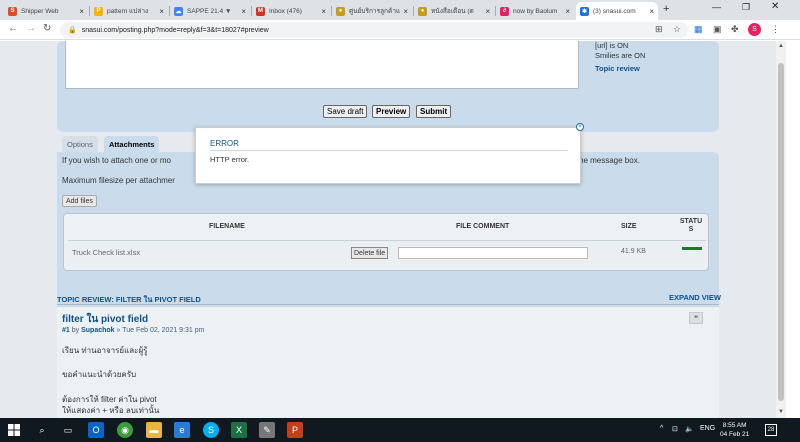 This screenshot has width=800, height=442. What do you see at coordinates (239, 430) in the screenshot?
I see `excel-icon: X` at bounding box center [239, 430].